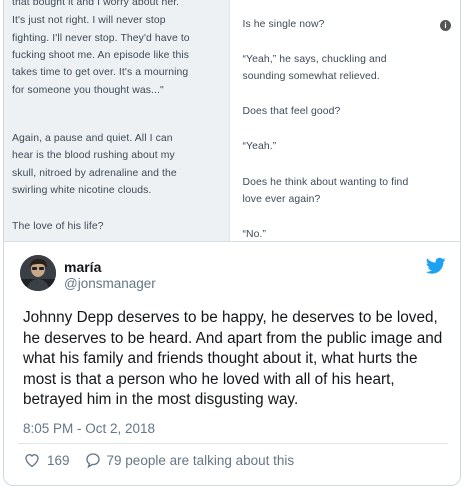 The image size is (465, 490). I want to click on tweet-author-header: maría @jonsmanager, so click(235, 275).